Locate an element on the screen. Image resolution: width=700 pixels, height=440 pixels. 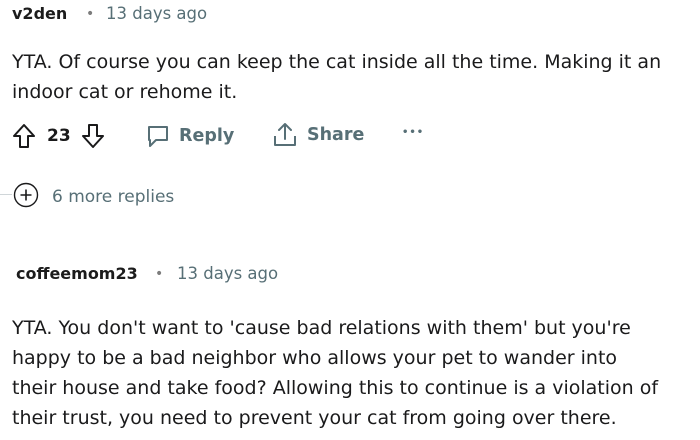
reply-button: Reply is located at coordinates (189, 136).